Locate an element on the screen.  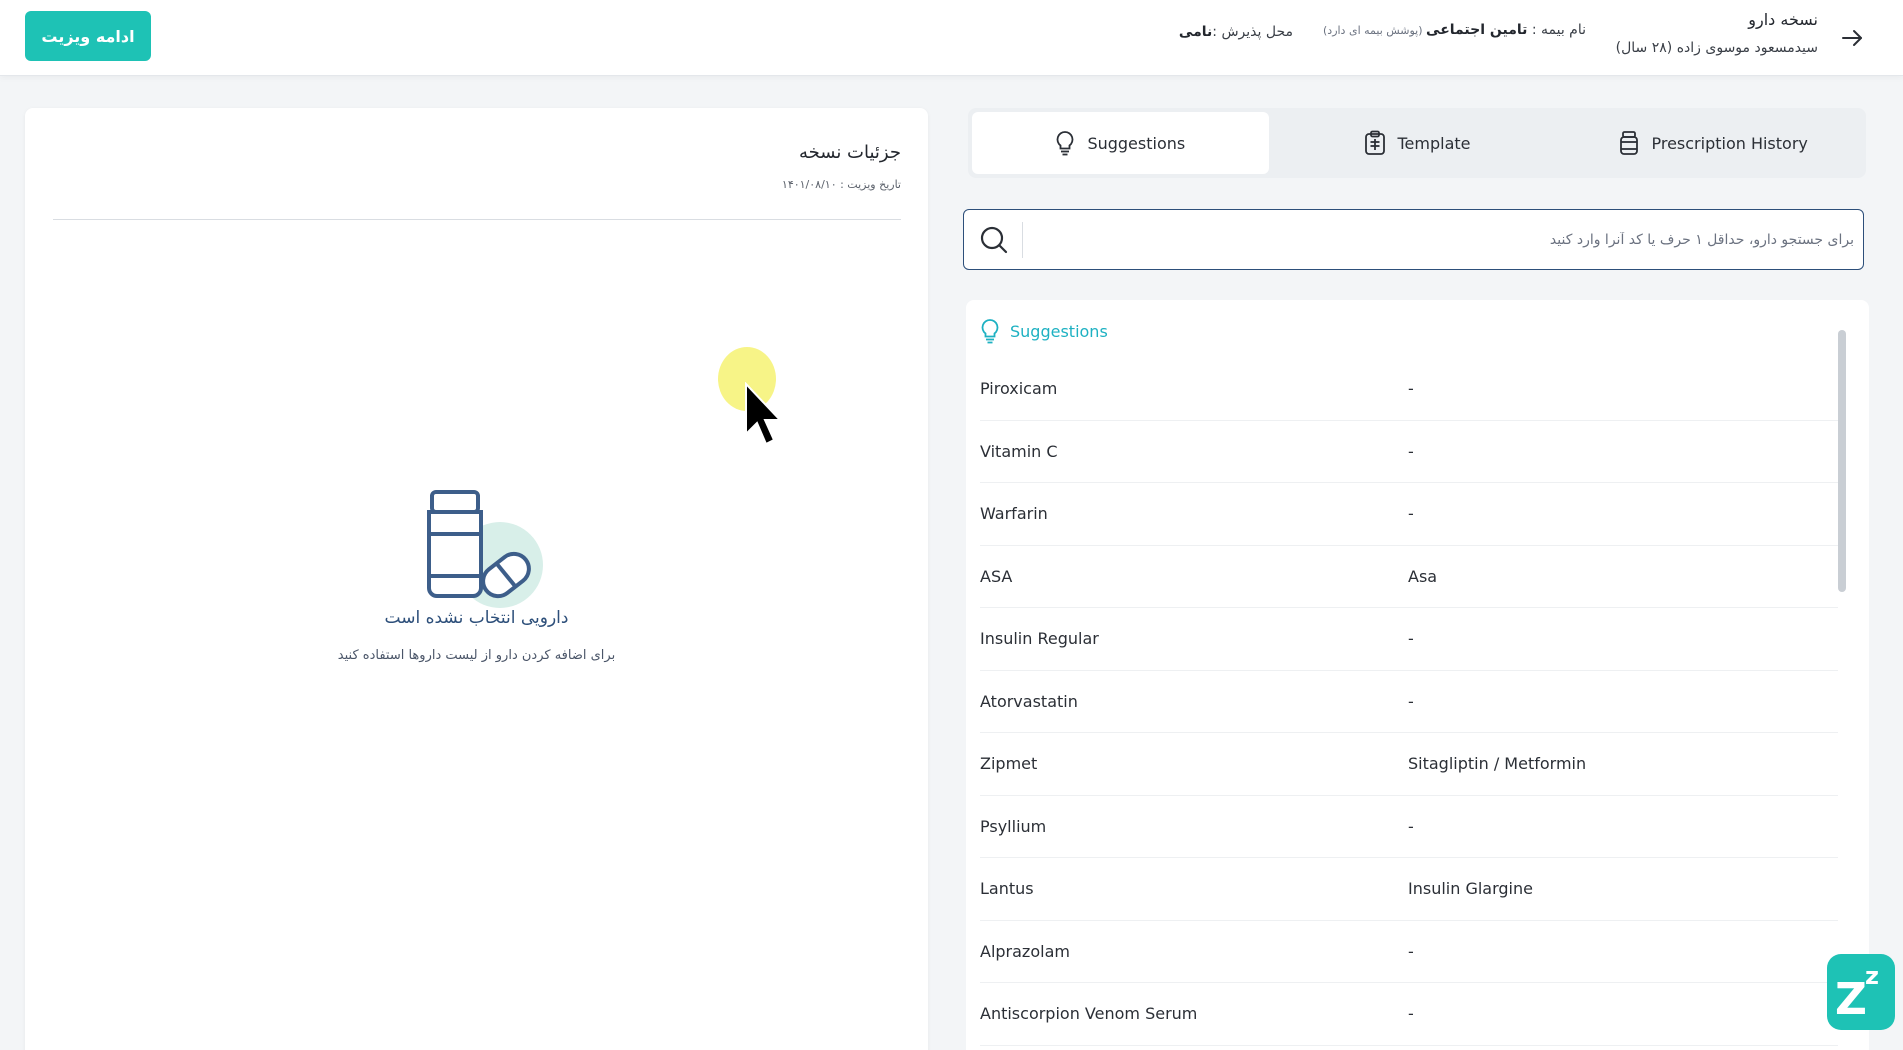
page-title: نسخه دارو is located at coordinates (1783, 19).